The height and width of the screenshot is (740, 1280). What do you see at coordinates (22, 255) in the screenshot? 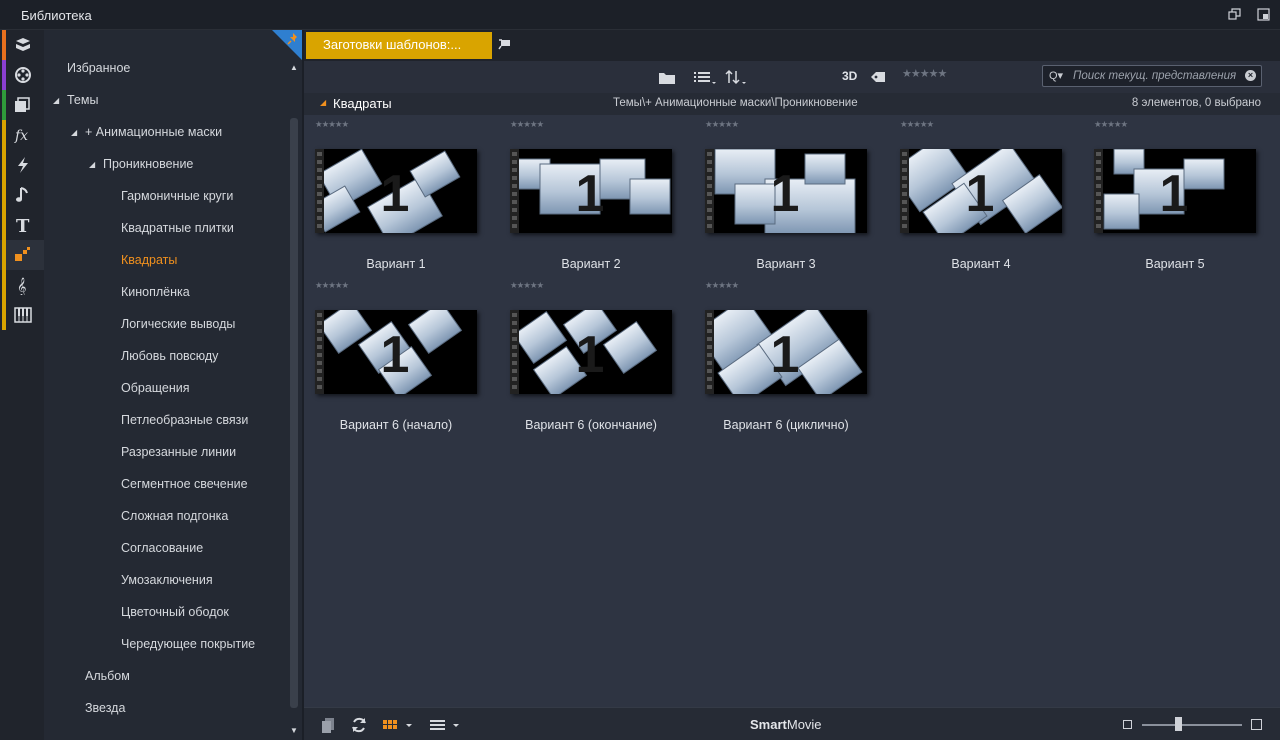
I see `strip-item-montage` at bounding box center [22, 255].